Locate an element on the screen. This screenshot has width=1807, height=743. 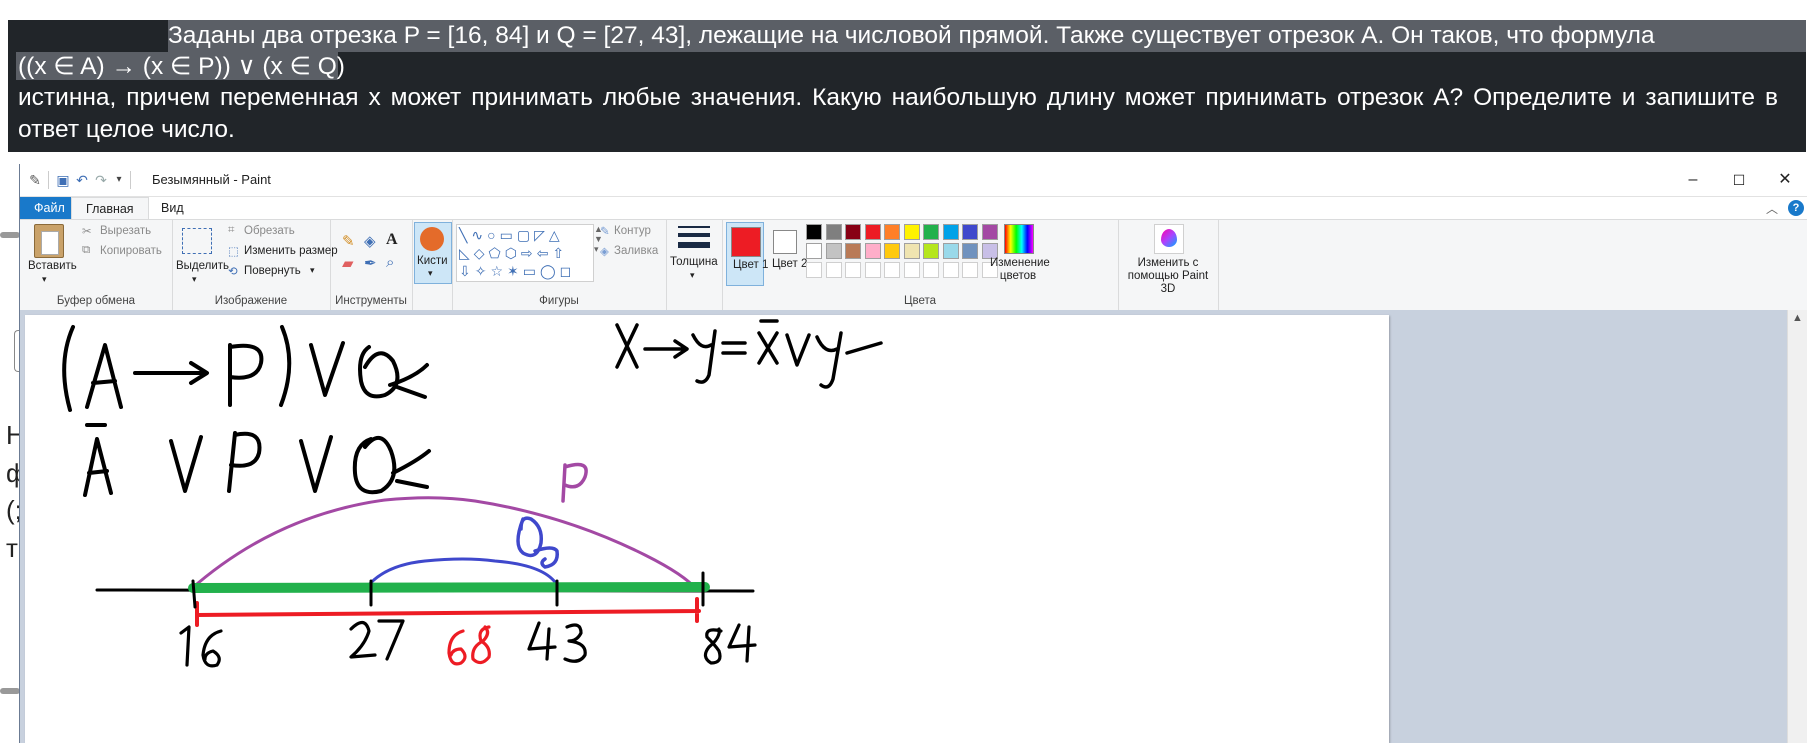
undo-icon: ↶ is located at coordinates (82, 180).